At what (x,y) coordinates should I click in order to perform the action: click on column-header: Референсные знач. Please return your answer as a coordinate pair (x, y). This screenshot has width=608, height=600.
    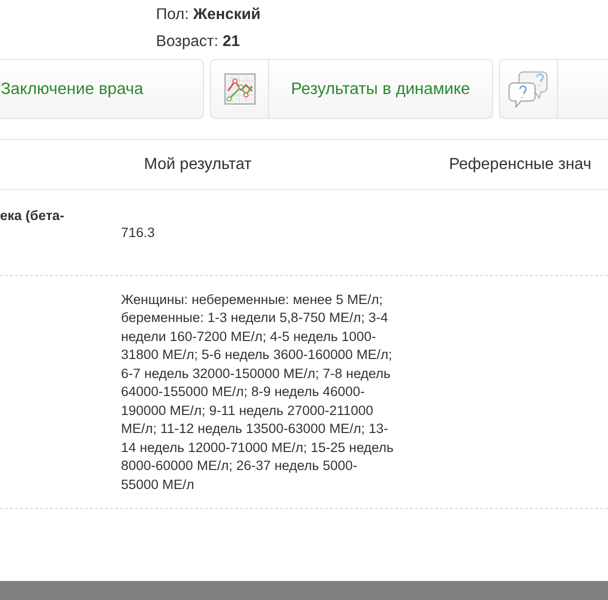
    Looking at the image, I should click on (520, 164).